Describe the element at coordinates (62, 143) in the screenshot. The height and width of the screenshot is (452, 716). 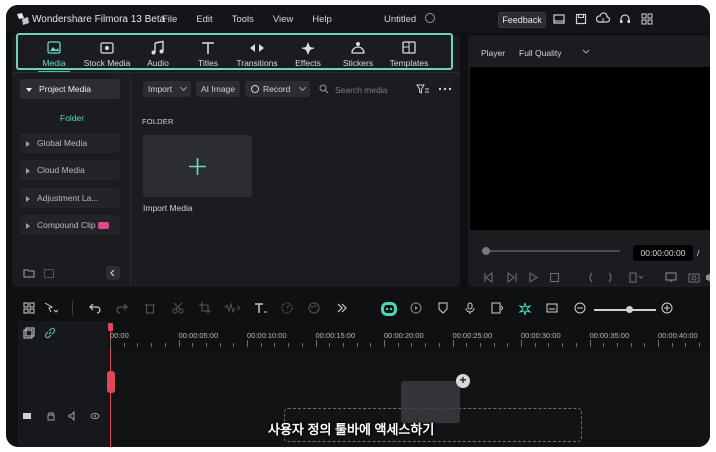
I see `sidebar-item-label: Global Media` at that location.